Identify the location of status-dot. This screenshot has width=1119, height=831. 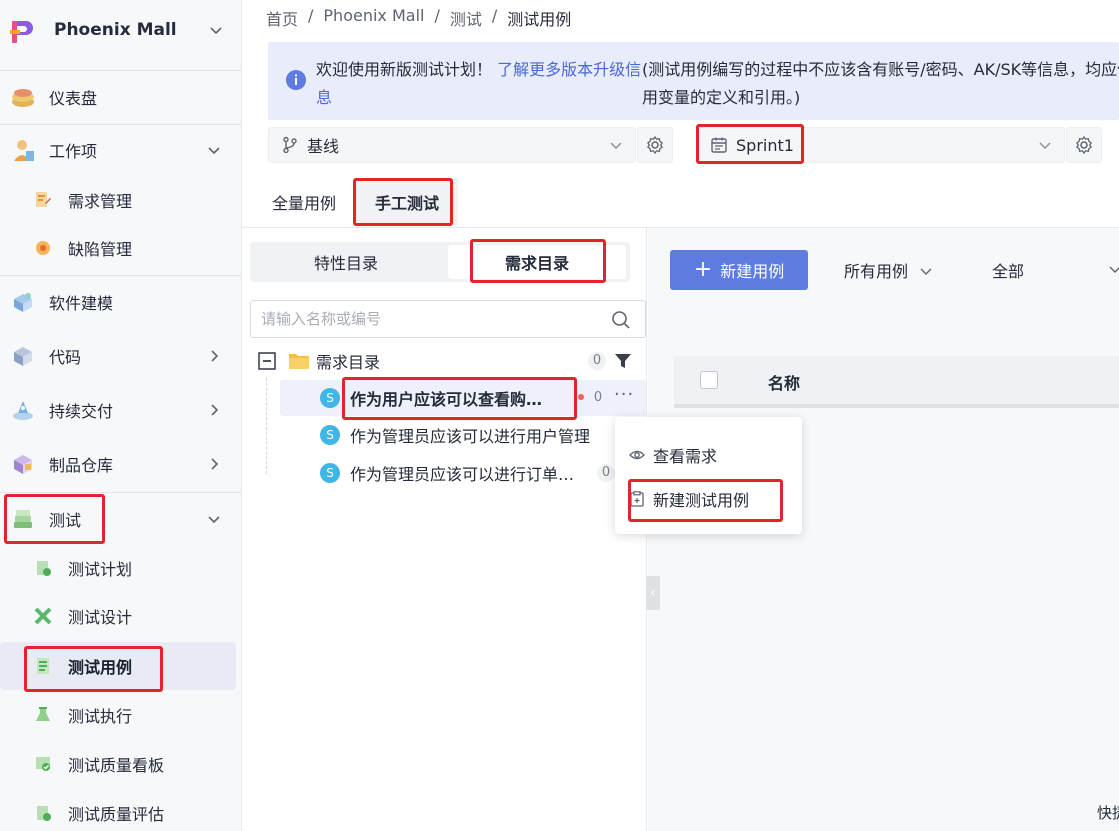
(581, 397).